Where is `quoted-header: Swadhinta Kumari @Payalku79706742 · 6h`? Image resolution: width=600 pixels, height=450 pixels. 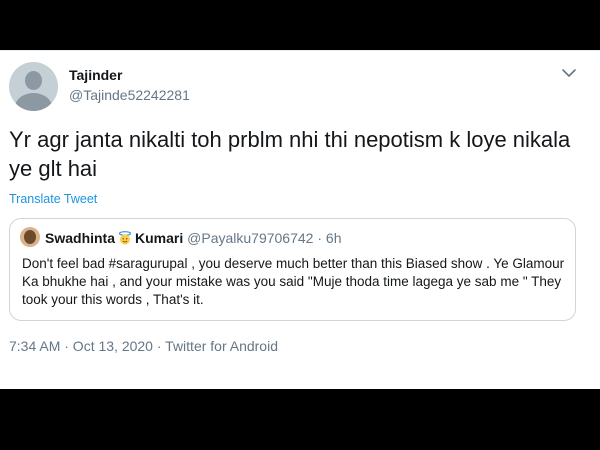 quoted-header: Swadhinta Kumari @Payalku79706742 · 6h is located at coordinates (193, 238).